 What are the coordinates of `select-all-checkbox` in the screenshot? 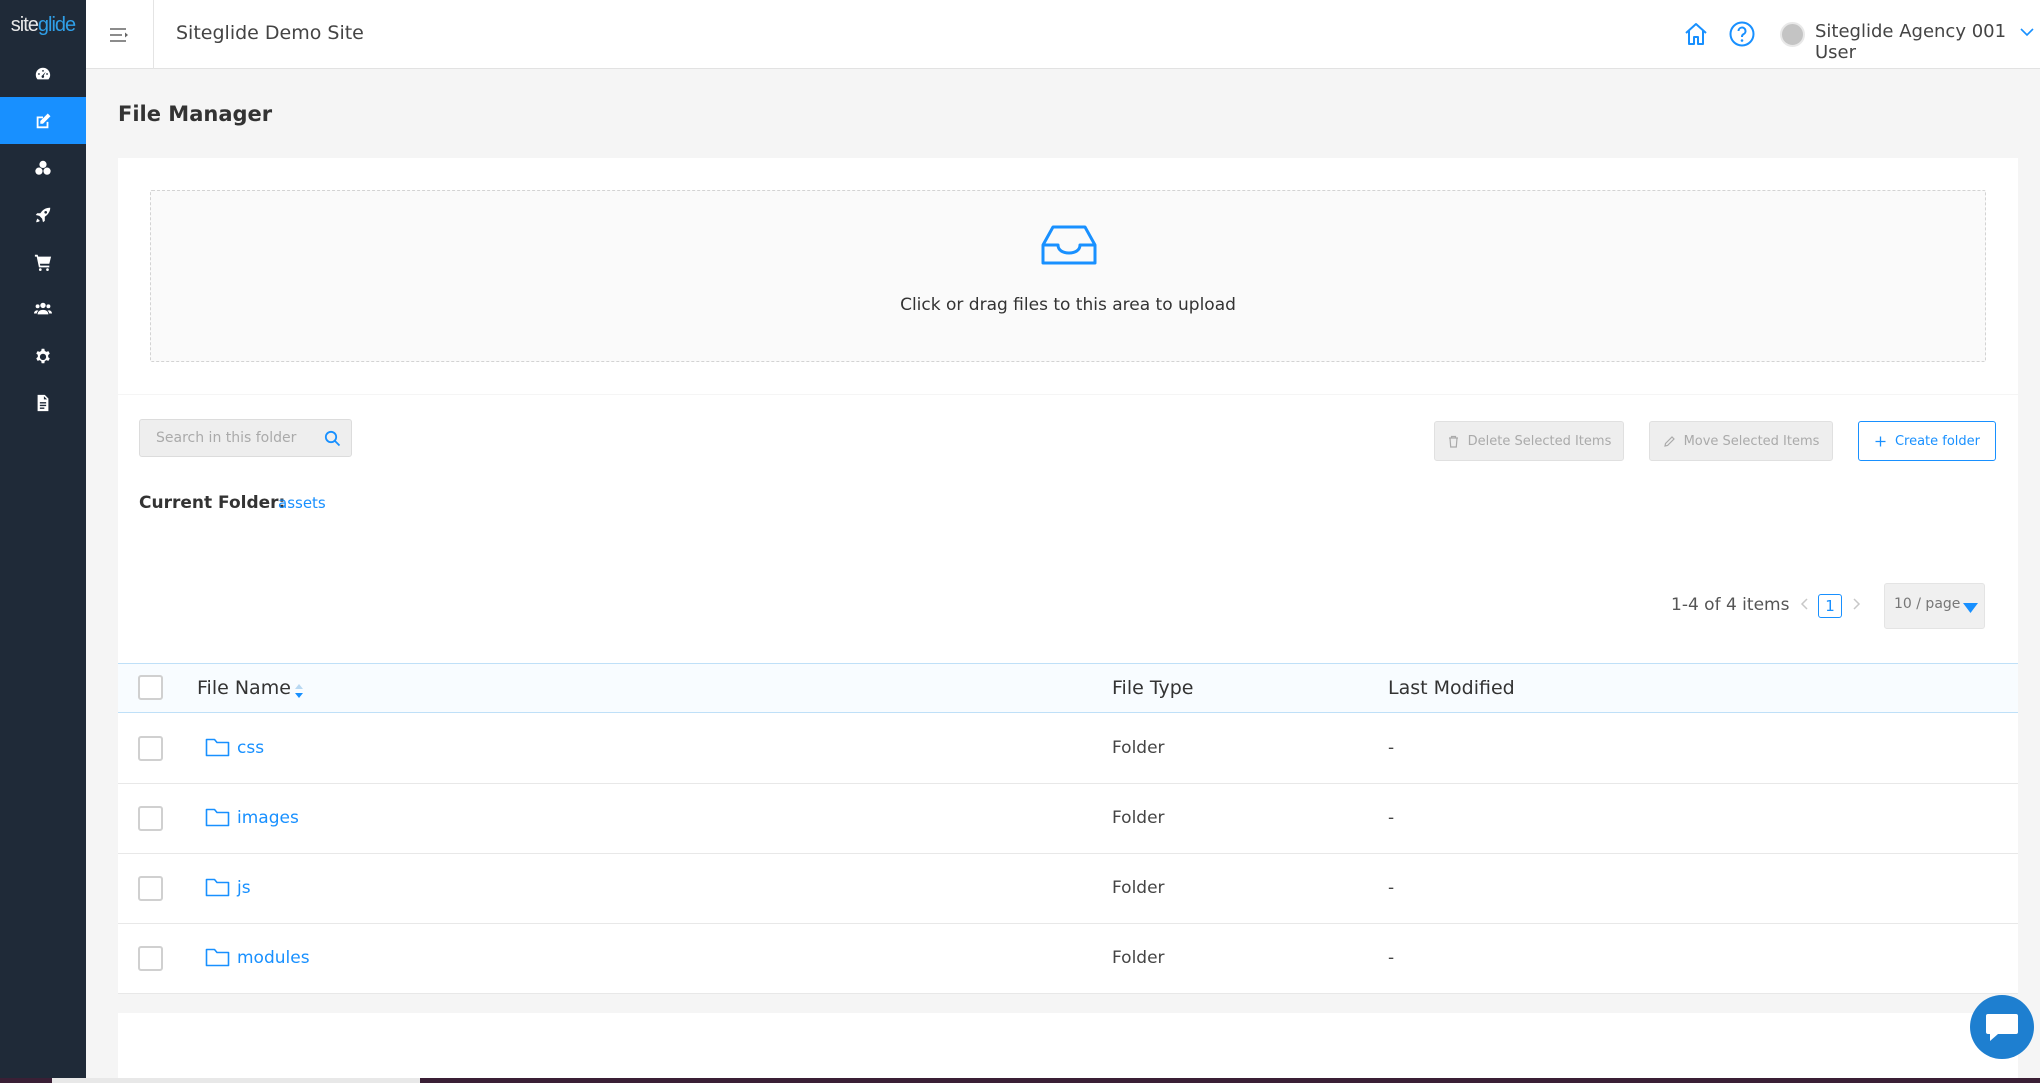 It's located at (150, 687).